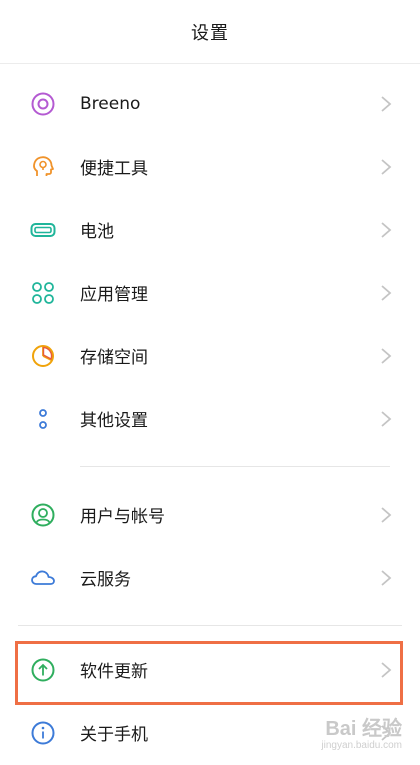 Image resolution: width=420 pixels, height=765 pixels. What do you see at coordinates (210, 229) in the screenshot?
I see `settings-item-battery: 电池` at bounding box center [210, 229].